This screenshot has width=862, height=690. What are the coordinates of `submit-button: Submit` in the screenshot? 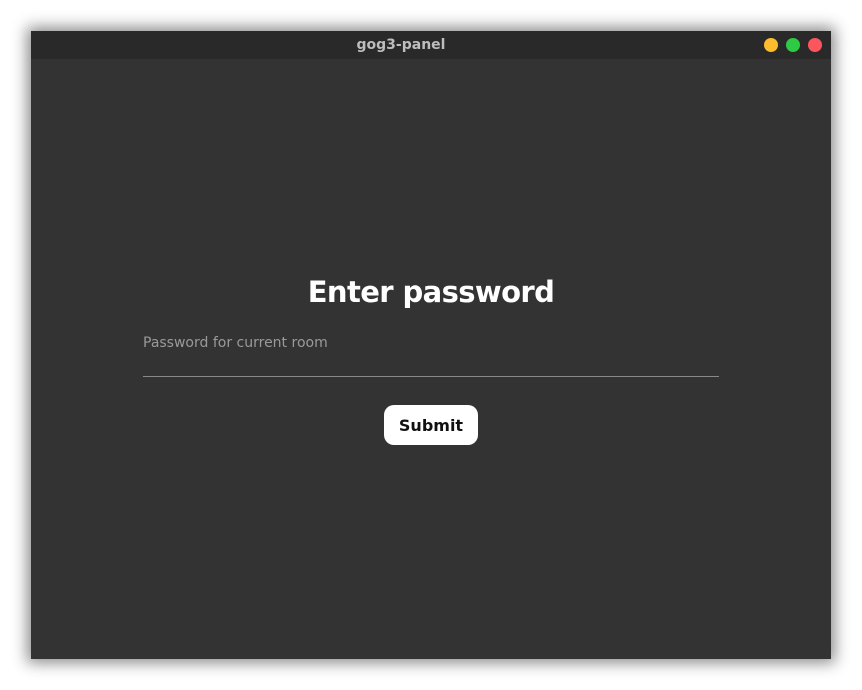 It's located at (431, 425).